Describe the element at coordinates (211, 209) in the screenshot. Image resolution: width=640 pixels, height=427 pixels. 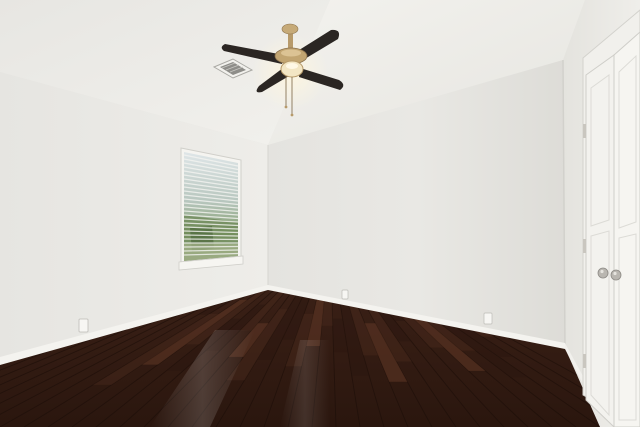
I see `window-with-blinds` at that location.